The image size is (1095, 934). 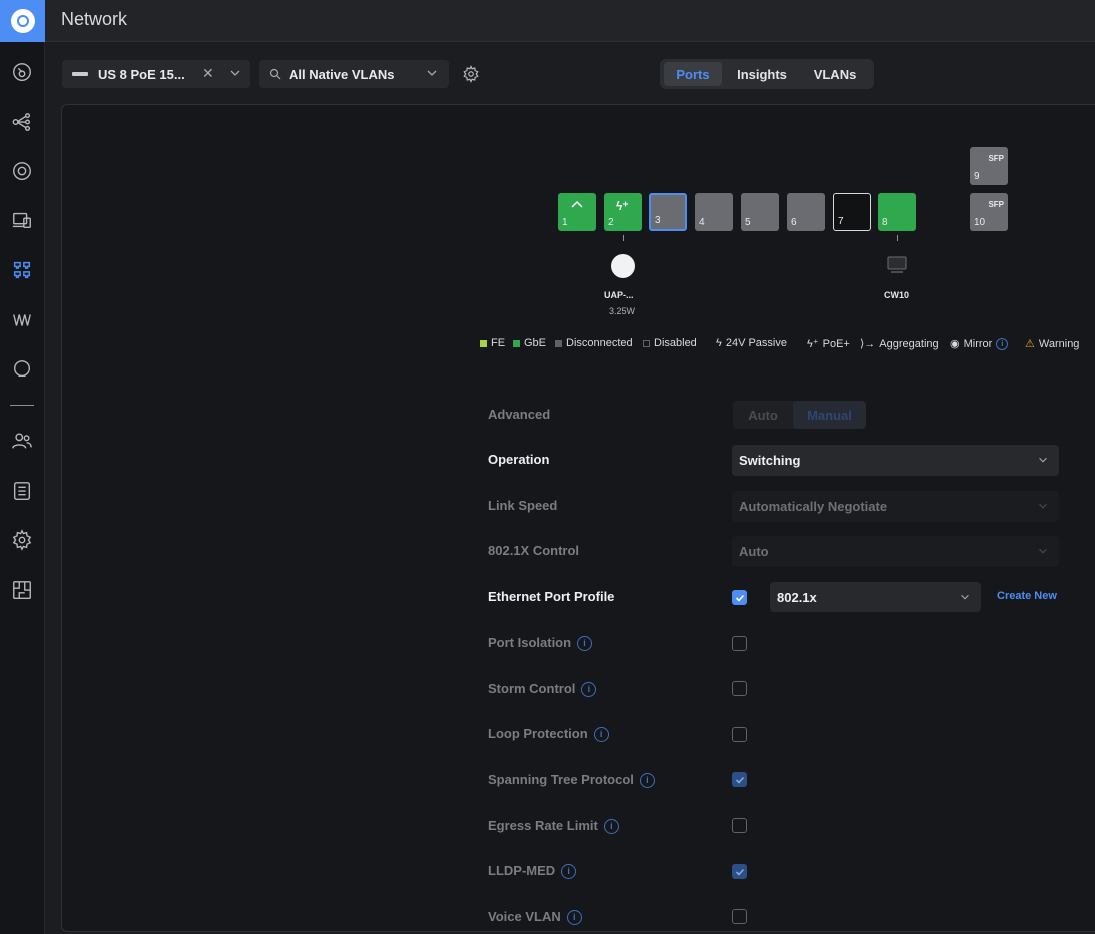 What do you see at coordinates (762, 74) in the screenshot?
I see `tab-insights: Insights` at bounding box center [762, 74].